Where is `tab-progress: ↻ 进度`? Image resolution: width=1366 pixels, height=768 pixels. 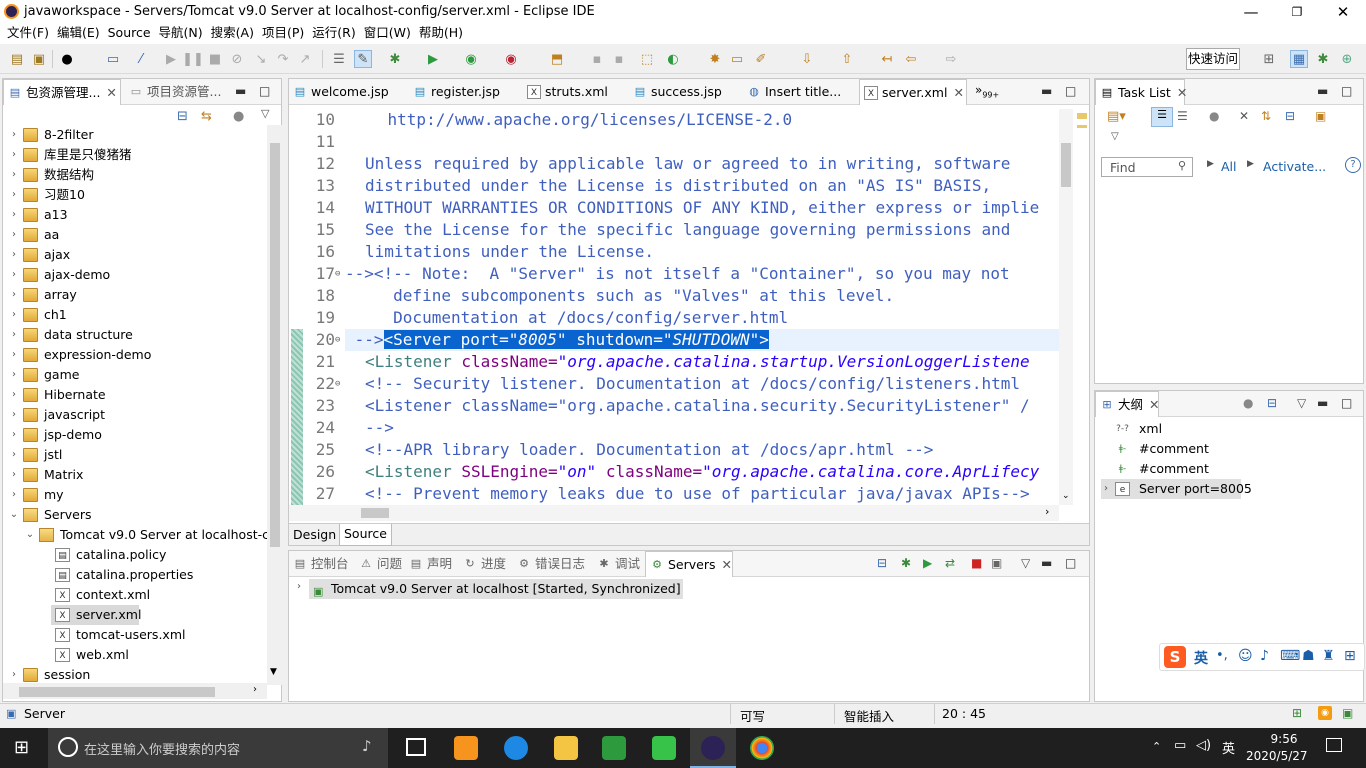 tab-progress: ↻ 进度 is located at coordinates (486, 564).